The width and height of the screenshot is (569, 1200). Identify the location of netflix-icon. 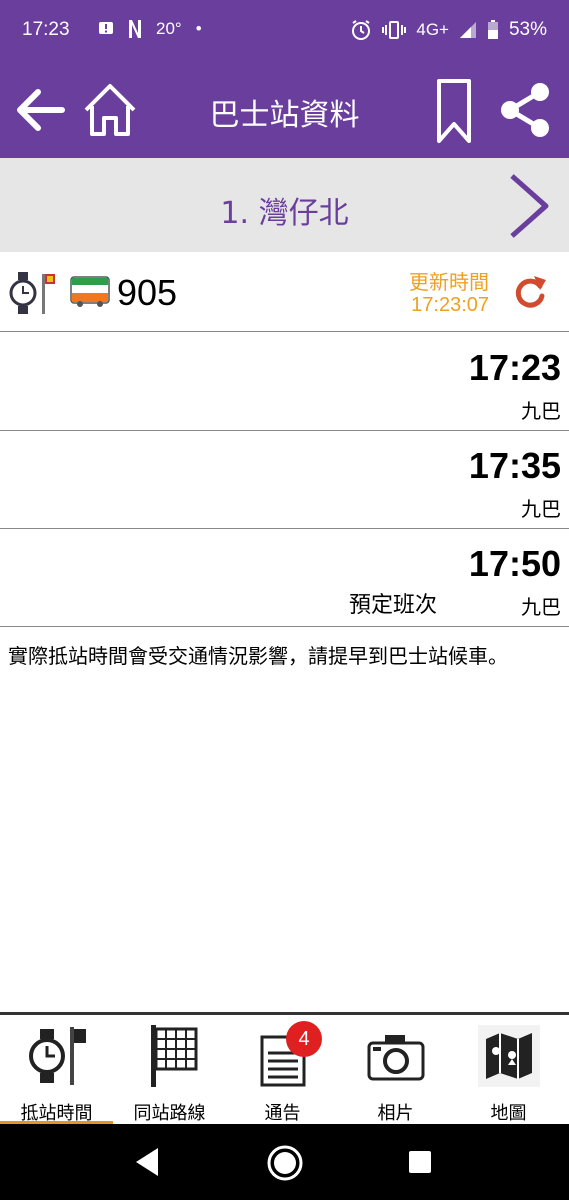
(135, 29).